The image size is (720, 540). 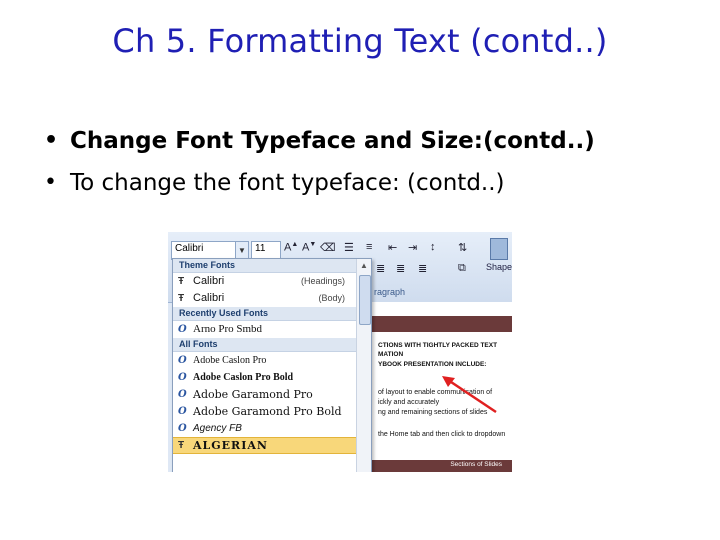 I want to click on font-name-value: Calibri, so click(x=189, y=248).